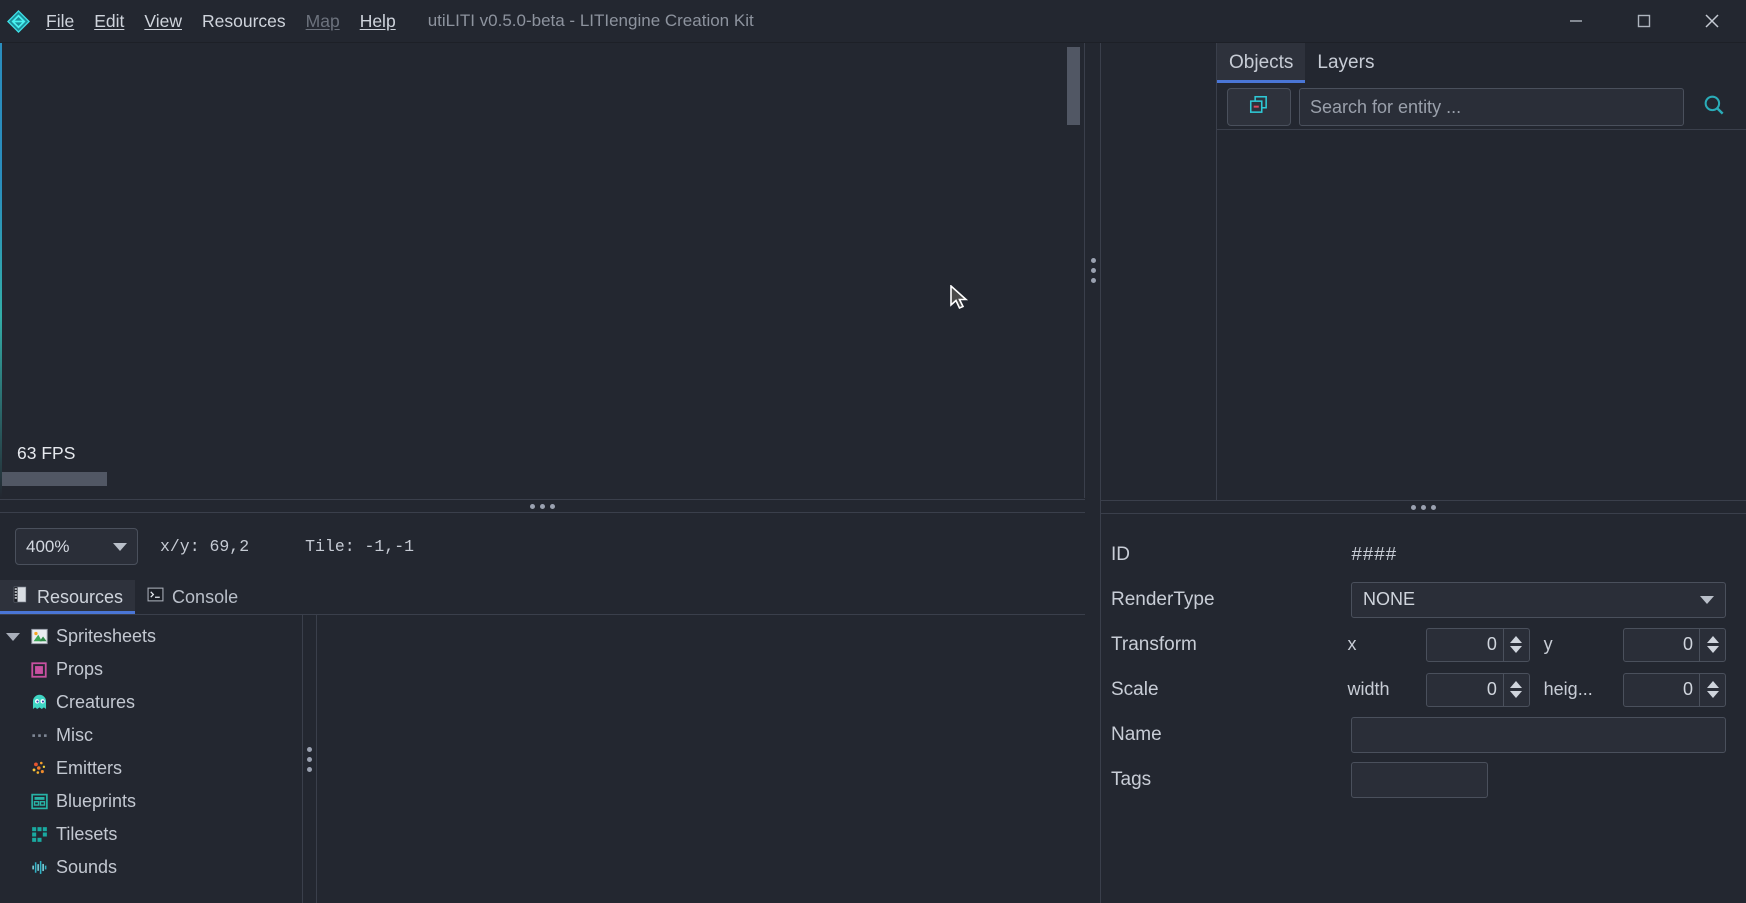 The image size is (1746, 903). I want to click on menu-file-label: File, so click(60, 20).